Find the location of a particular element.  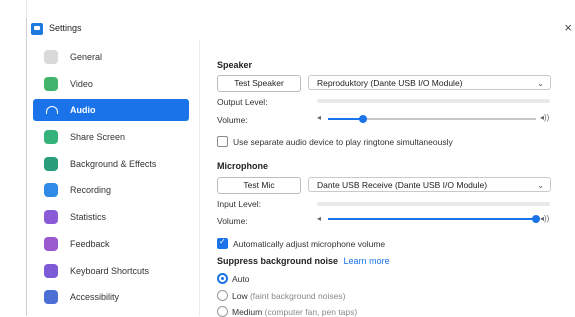

input-level-label: Input Level: is located at coordinates (239, 204).